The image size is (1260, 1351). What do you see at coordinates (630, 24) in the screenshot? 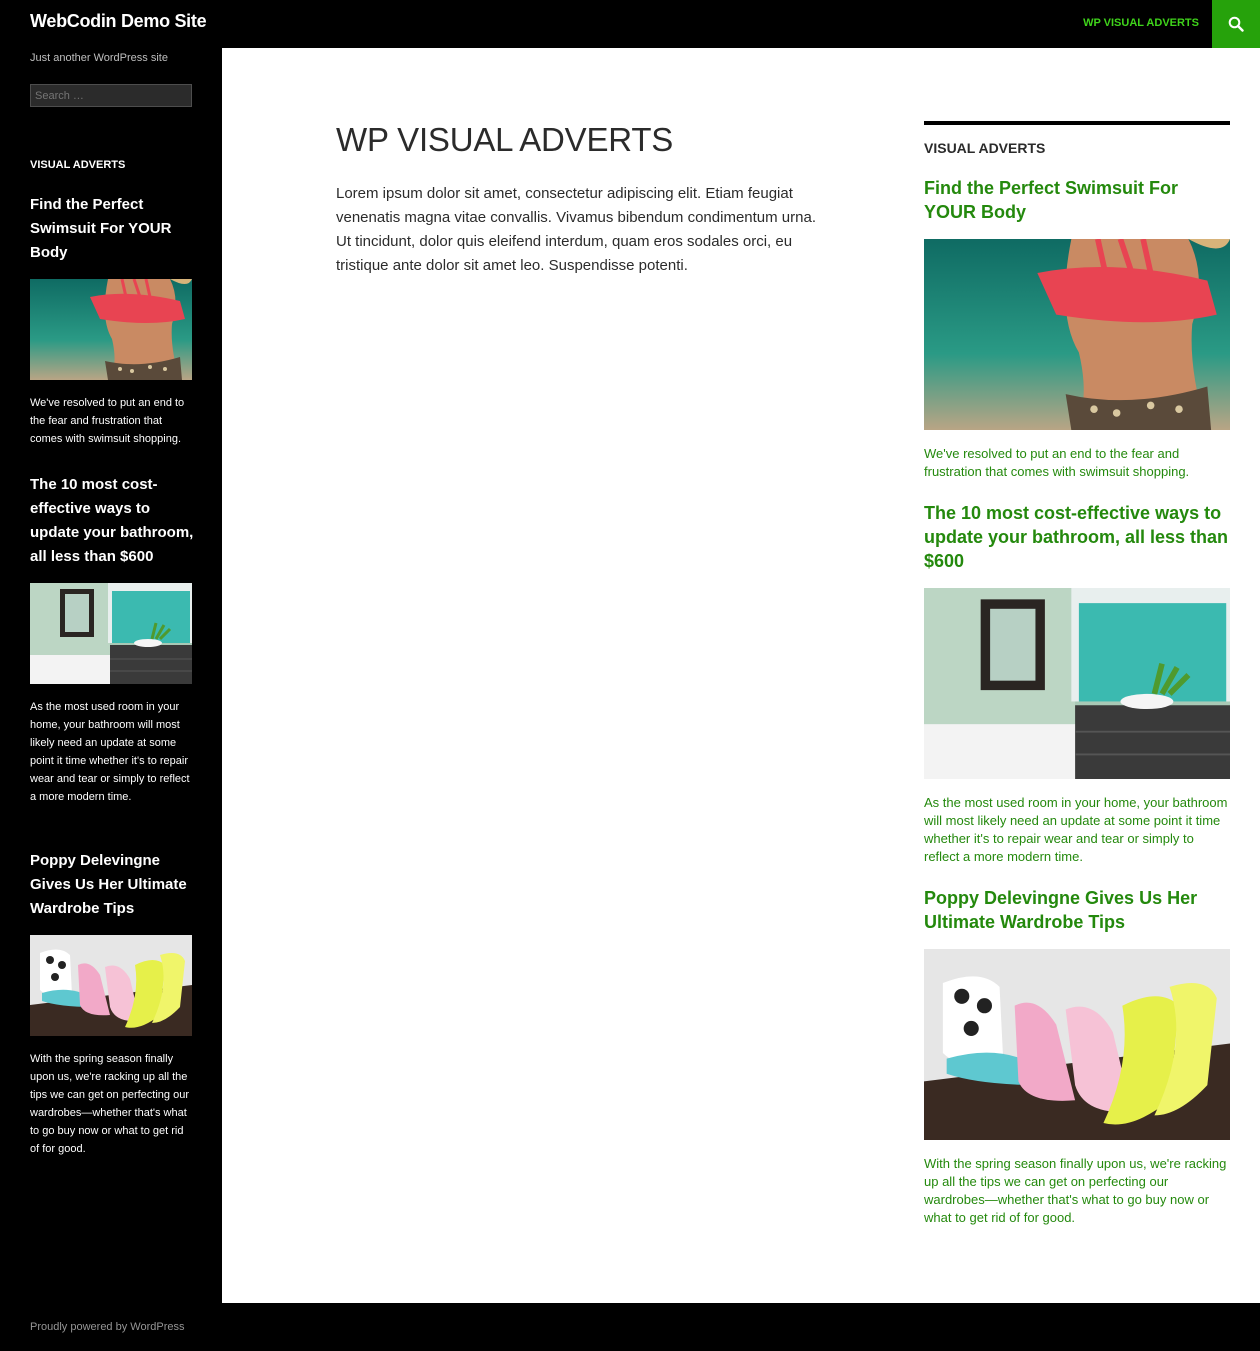
I see `site-header: WebCodin Demo Site WP VISUAL ADVERTS` at bounding box center [630, 24].